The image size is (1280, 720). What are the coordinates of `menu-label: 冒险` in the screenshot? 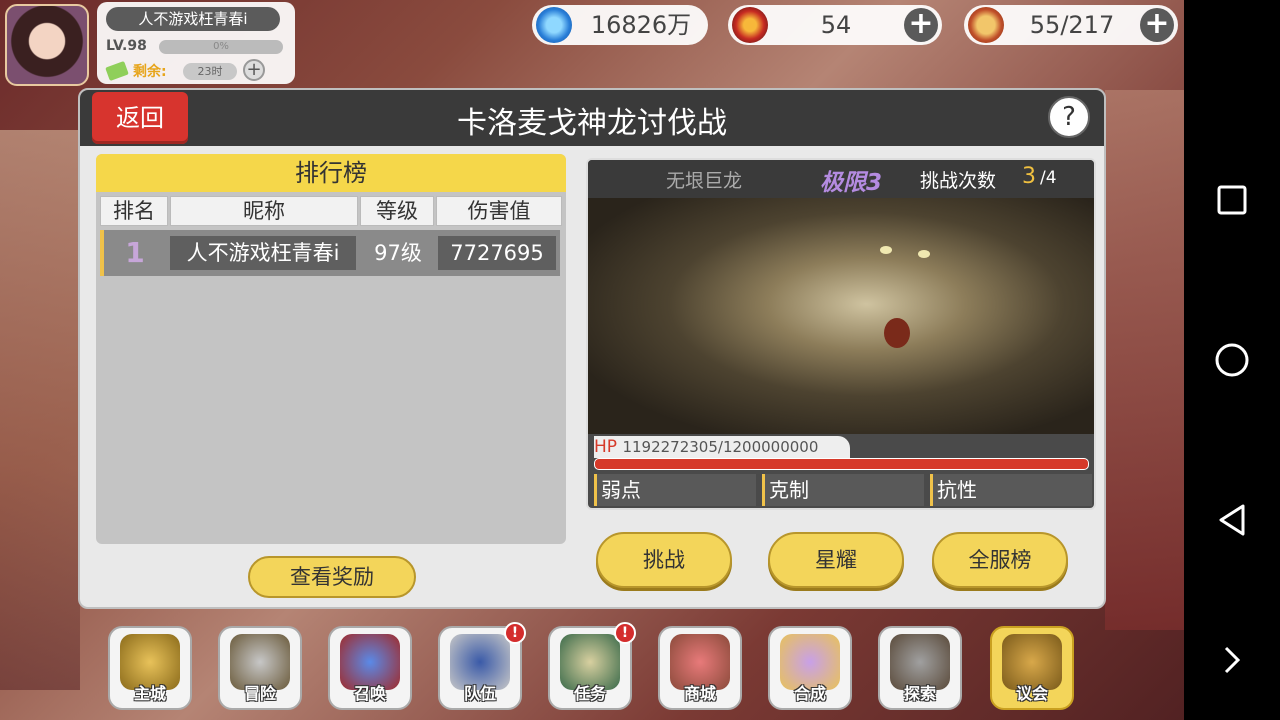 It's located at (259, 693).